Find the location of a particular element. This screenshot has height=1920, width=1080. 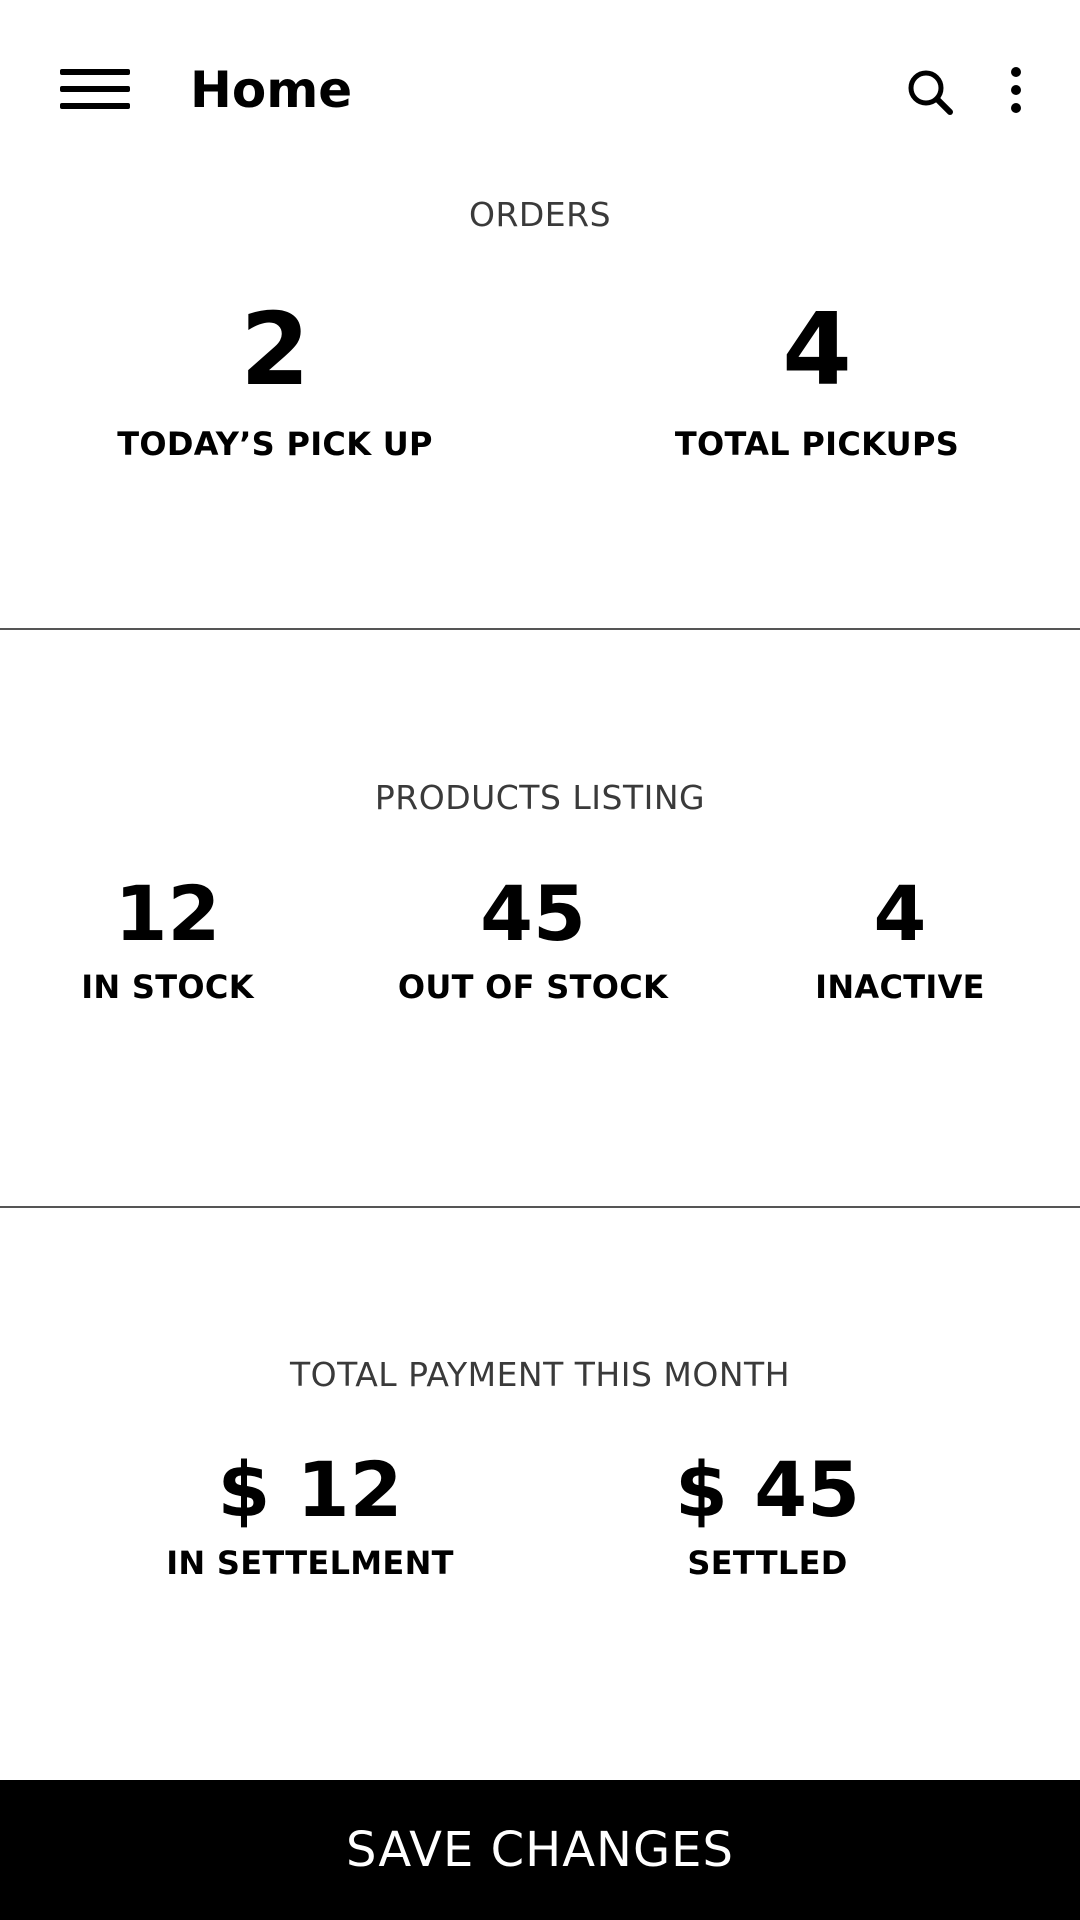

stat-value: 45 is located at coordinates (533, 913).